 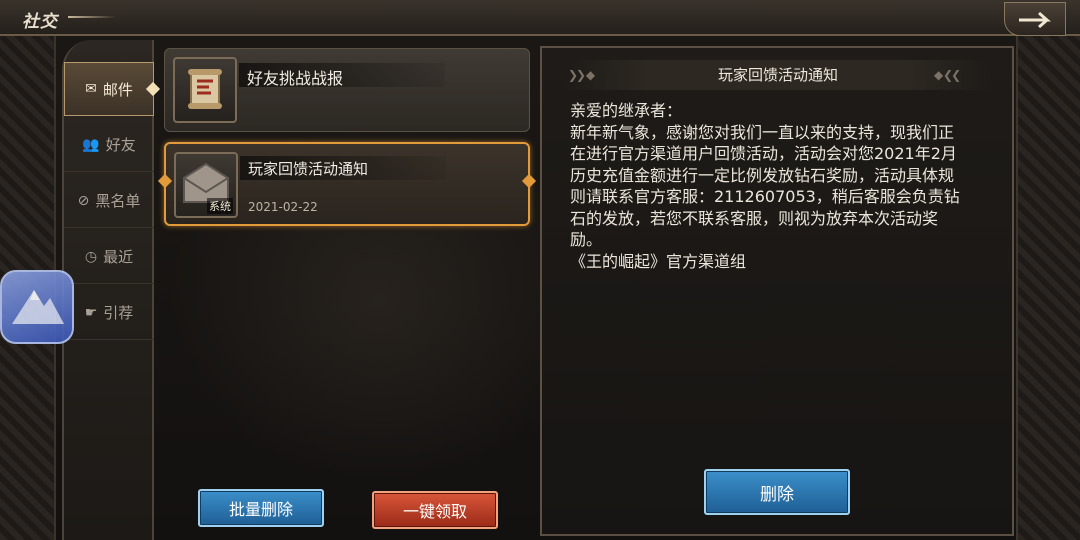 What do you see at coordinates (40, 22) in the screenshot?
I see `page-title: 社交` at bounding box center [40, 22].